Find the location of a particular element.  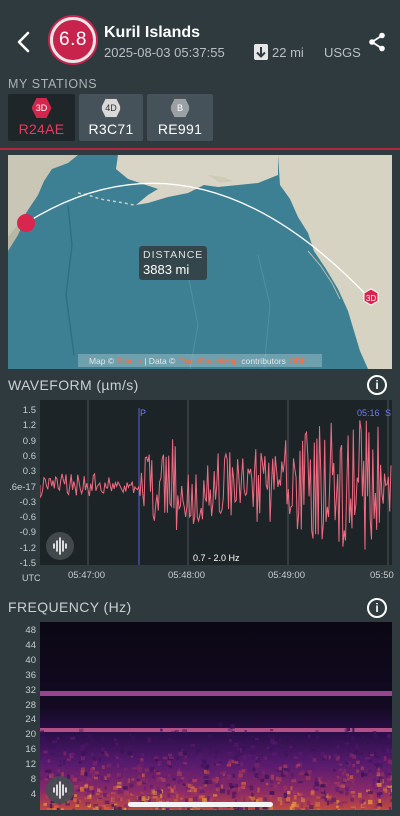

s-wave-marker-label: S is located at coordinates (388, 413).